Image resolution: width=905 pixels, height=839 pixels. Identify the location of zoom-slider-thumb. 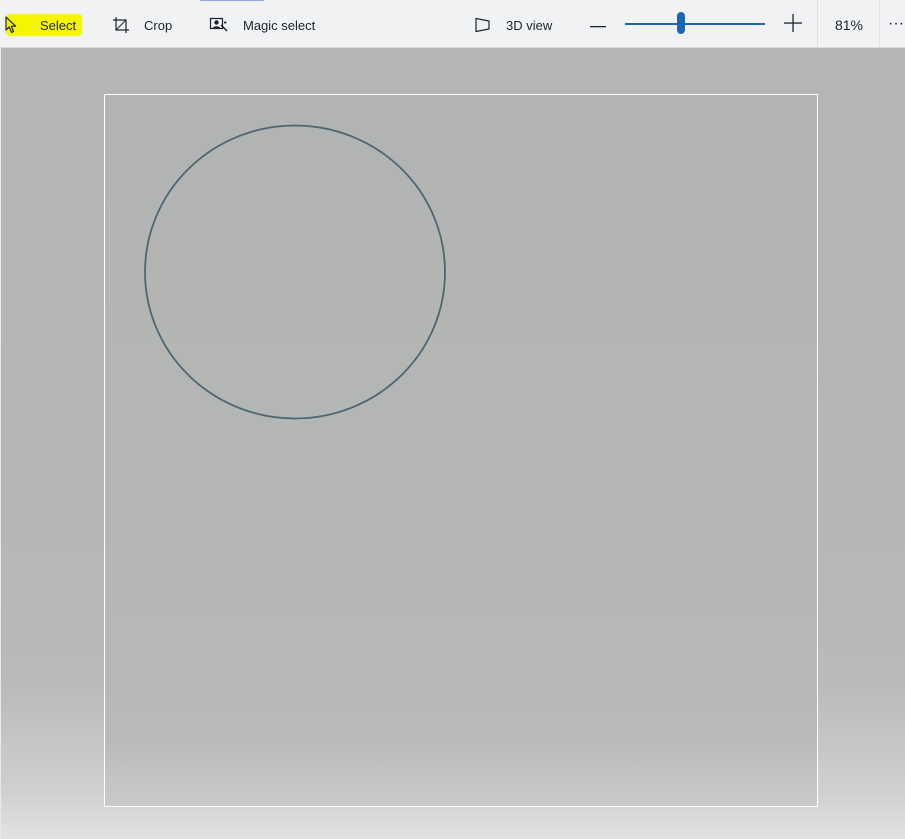
(681, 23).